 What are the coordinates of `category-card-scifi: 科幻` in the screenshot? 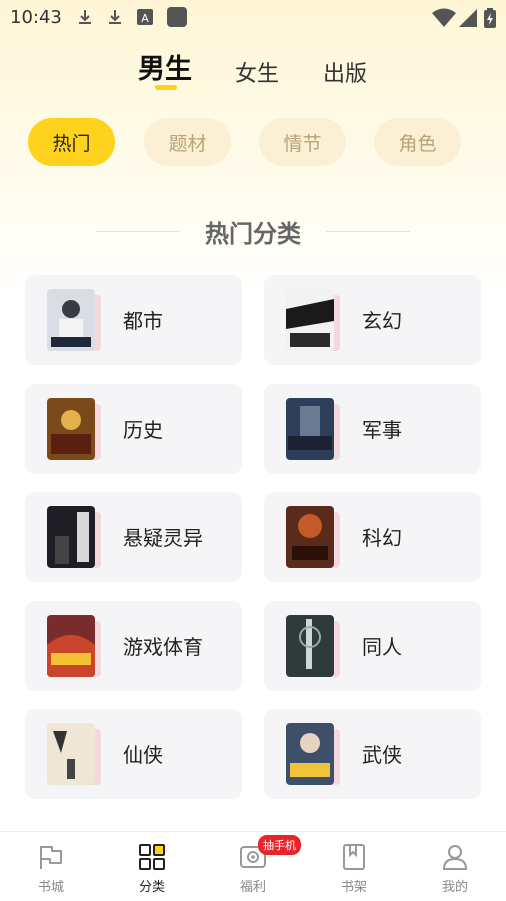 It's located at (372, 537).